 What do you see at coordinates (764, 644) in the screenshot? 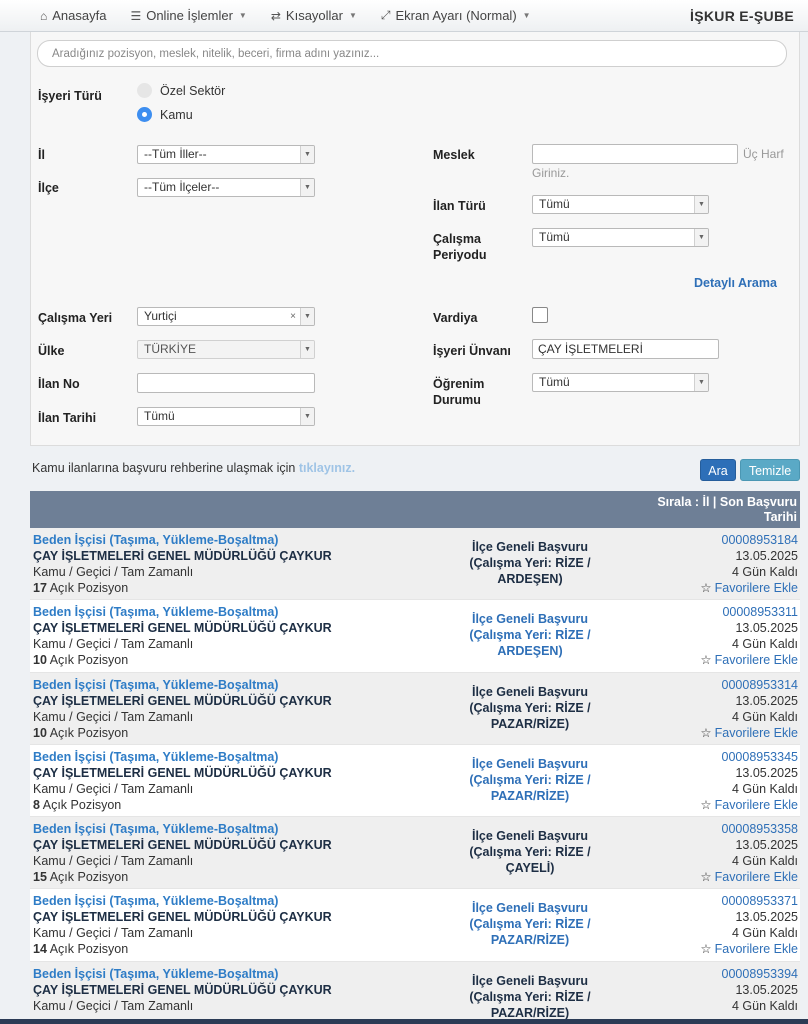
I see `days-left: 4 Gün Kaldı` at bounding box center [764, 644].